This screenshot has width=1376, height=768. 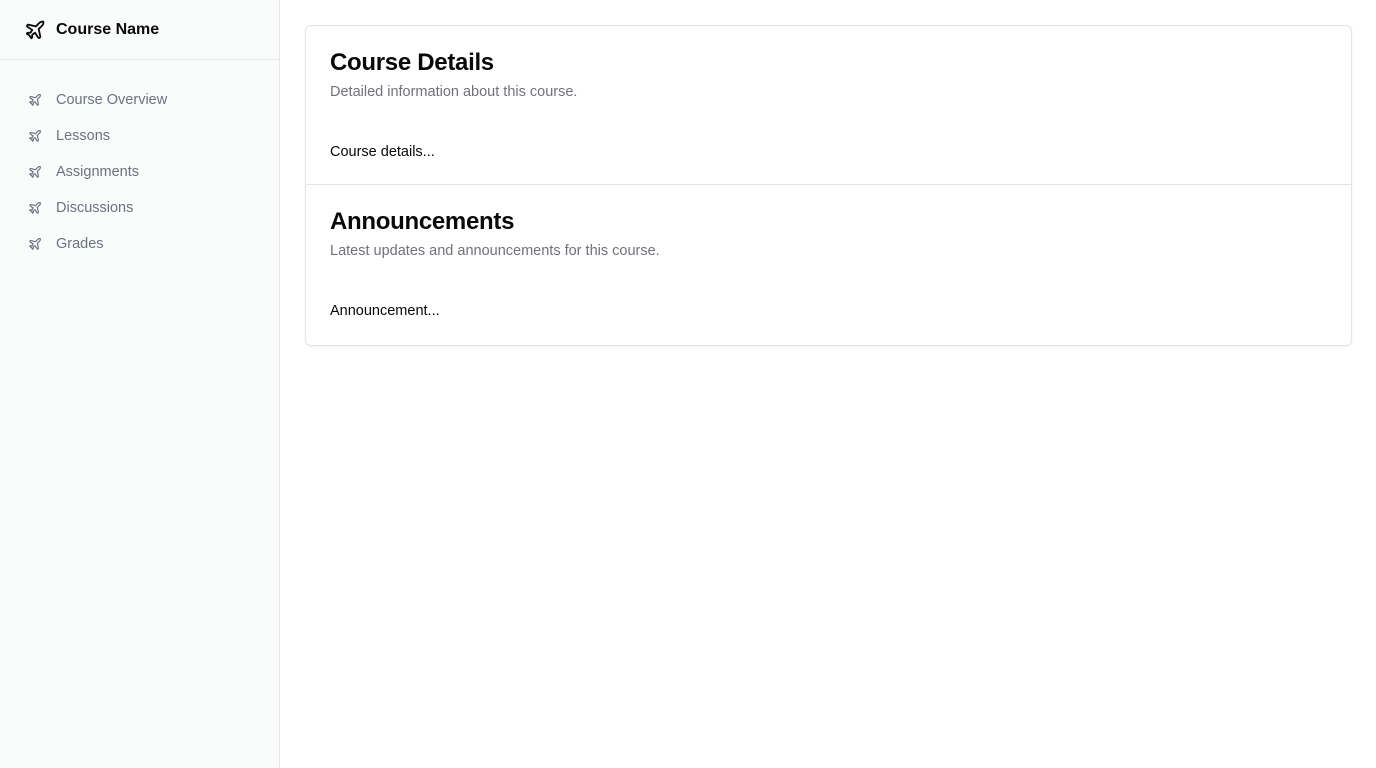 I want to click on sidebar-item-label: Grades, so click(x=80, y=244).